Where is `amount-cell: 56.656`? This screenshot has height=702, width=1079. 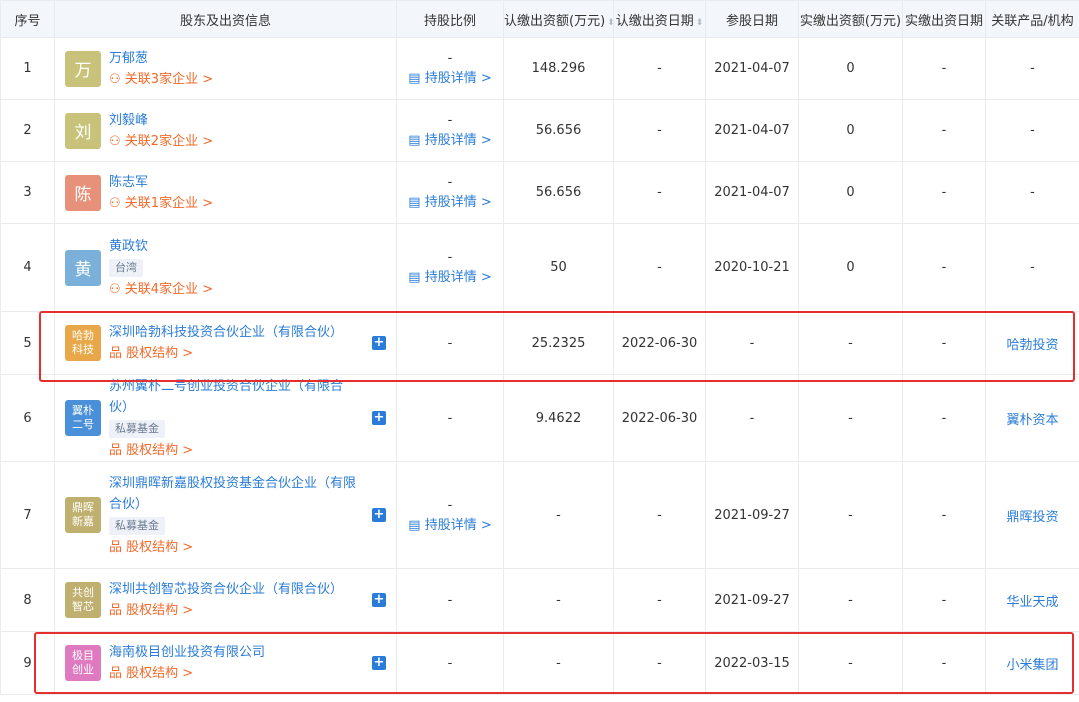 amount-cell: 56.656 is located at coordinates (558, 192).